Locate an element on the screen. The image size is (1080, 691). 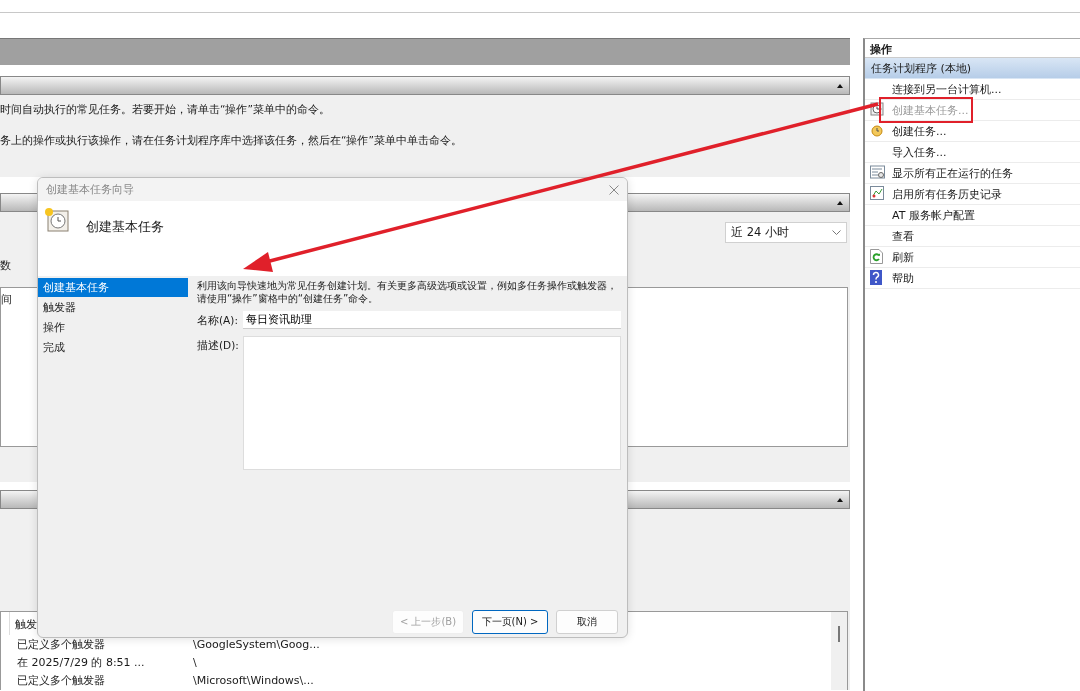
close-icon is located at coordinates (614, 189).